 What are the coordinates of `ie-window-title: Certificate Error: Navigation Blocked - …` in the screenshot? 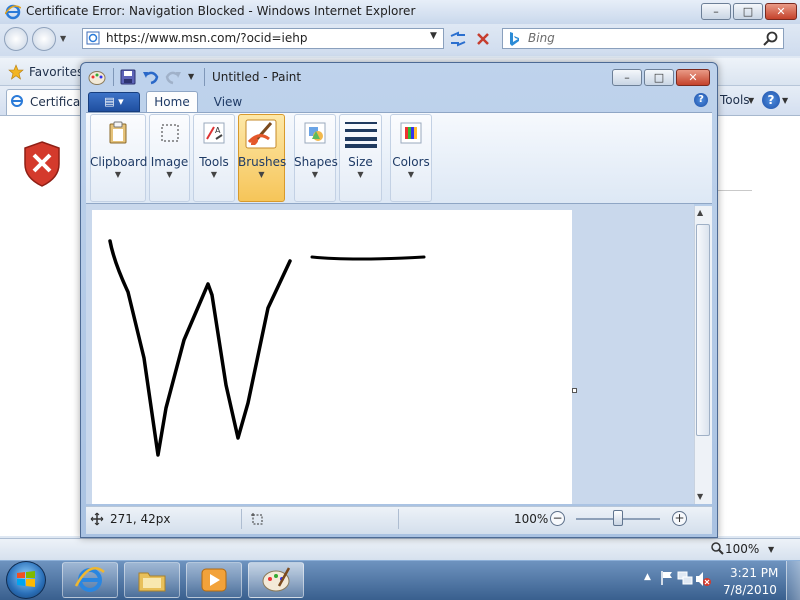 It's located at (221, 11).